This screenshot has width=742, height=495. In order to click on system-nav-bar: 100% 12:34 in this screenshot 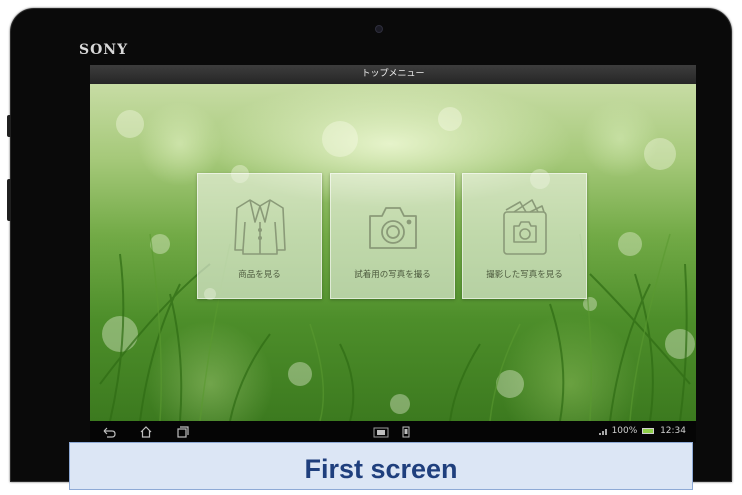, I will do `click(393, 432)`.